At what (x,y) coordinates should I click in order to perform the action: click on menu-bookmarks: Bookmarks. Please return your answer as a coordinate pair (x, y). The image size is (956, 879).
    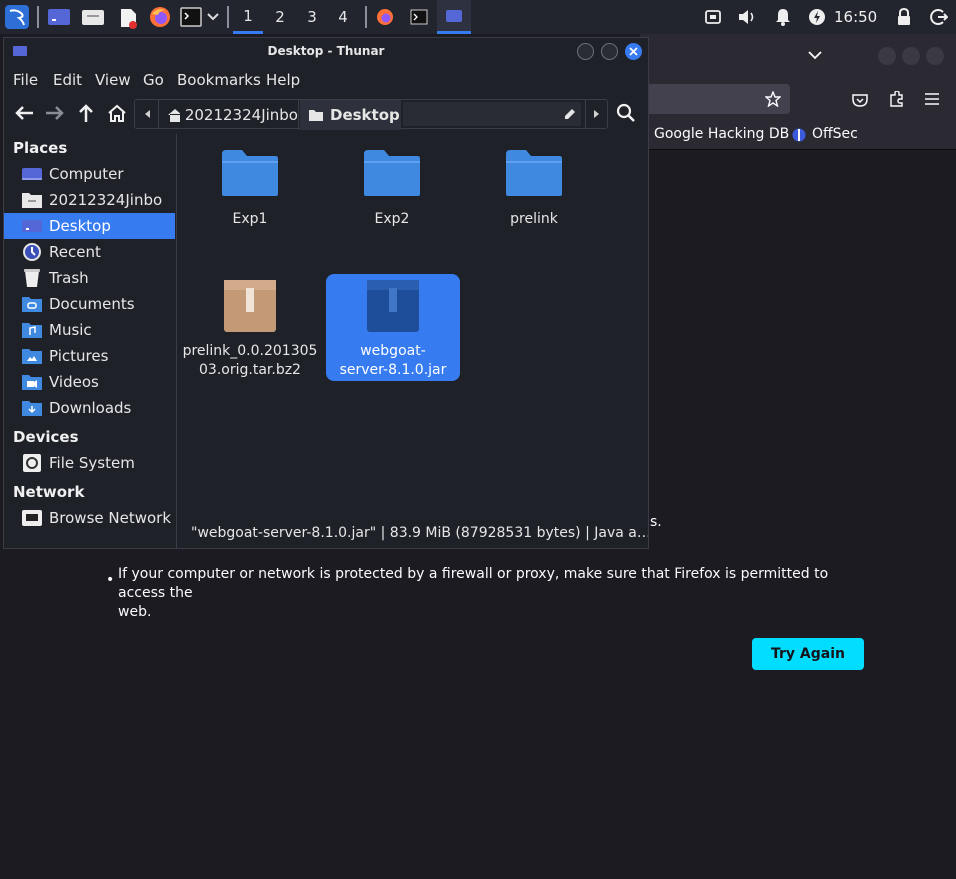
    Looking at the image, I should click on (219, 80).